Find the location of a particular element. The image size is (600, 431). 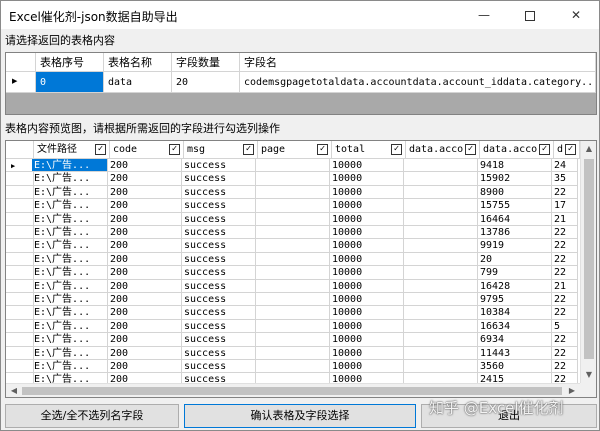

preview-table-row: E:\广告... 200 success 10000 13786 22 is located at coordinates (293, 233).